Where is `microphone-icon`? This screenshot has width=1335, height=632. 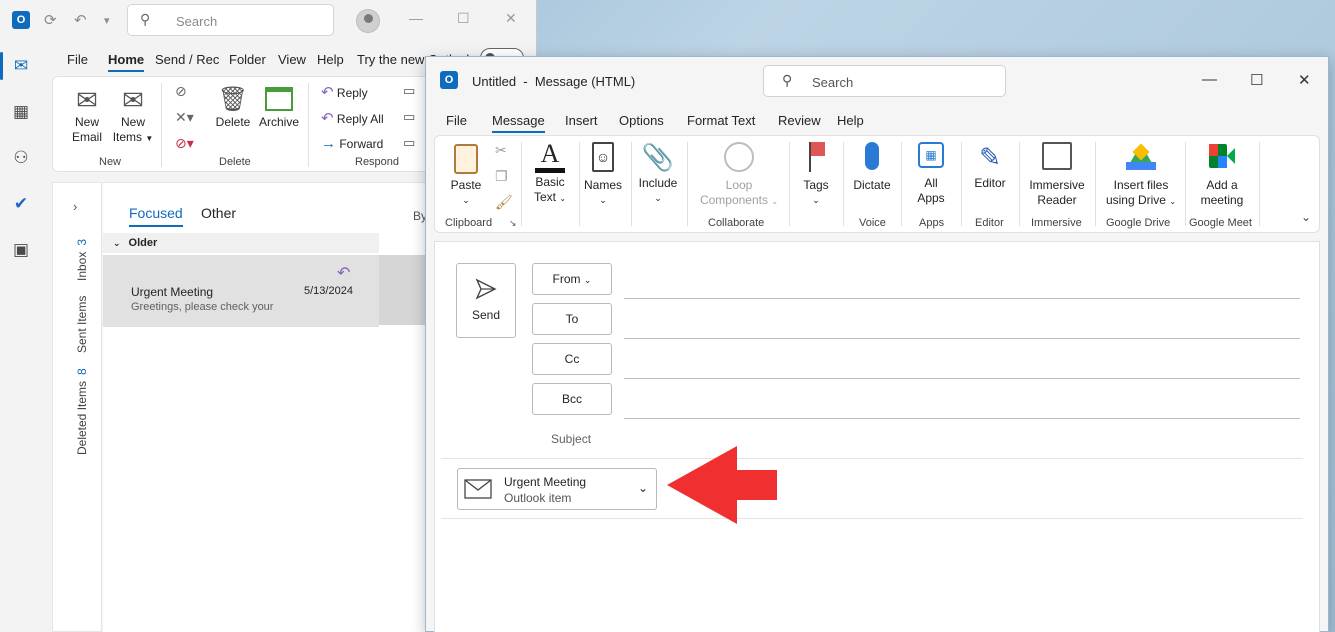 microphone-icon is located at coordinates (872, 156).